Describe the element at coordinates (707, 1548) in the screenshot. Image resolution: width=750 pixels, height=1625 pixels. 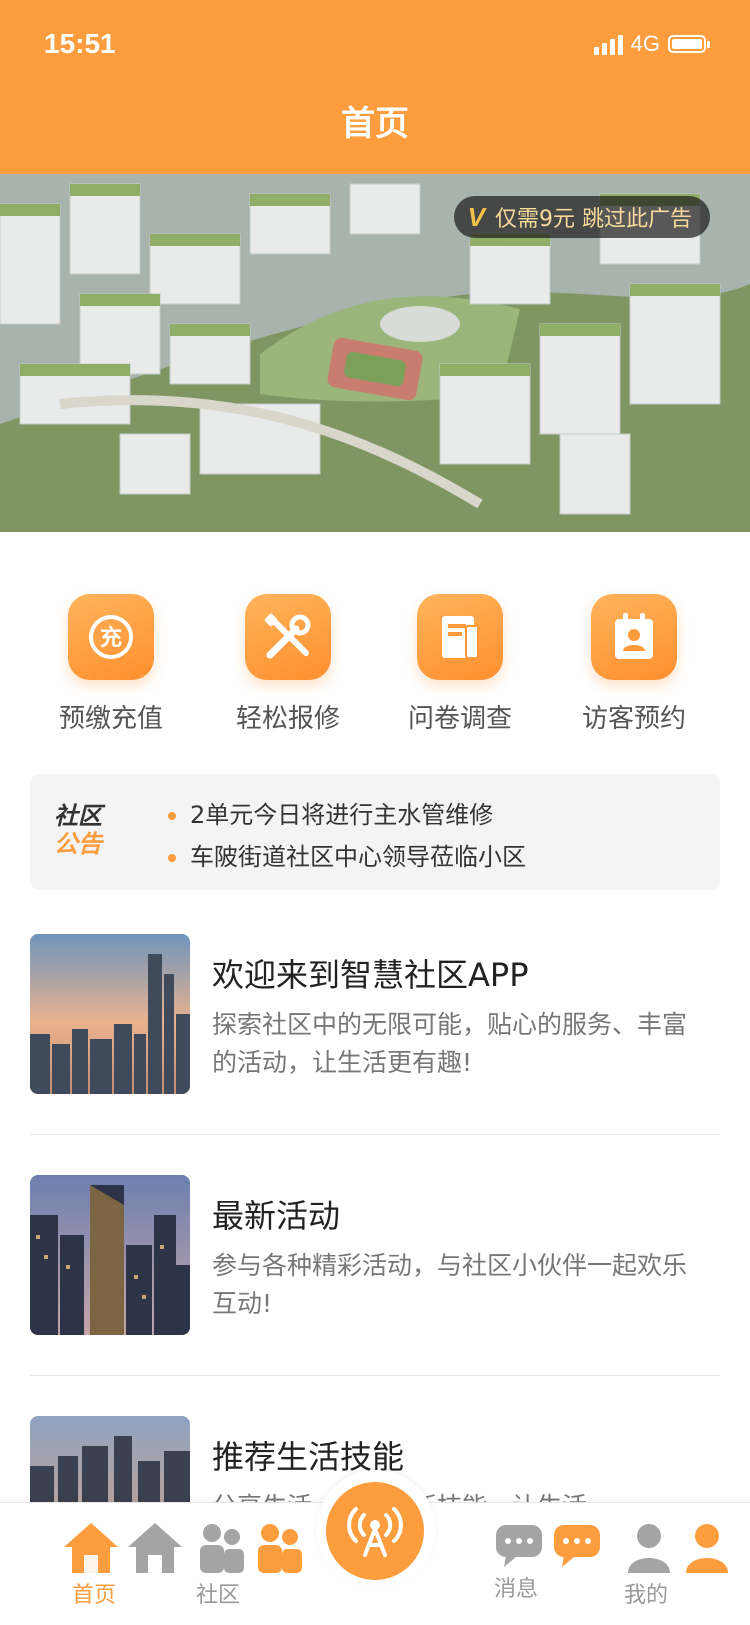
I see `user-icon-active` at that location.